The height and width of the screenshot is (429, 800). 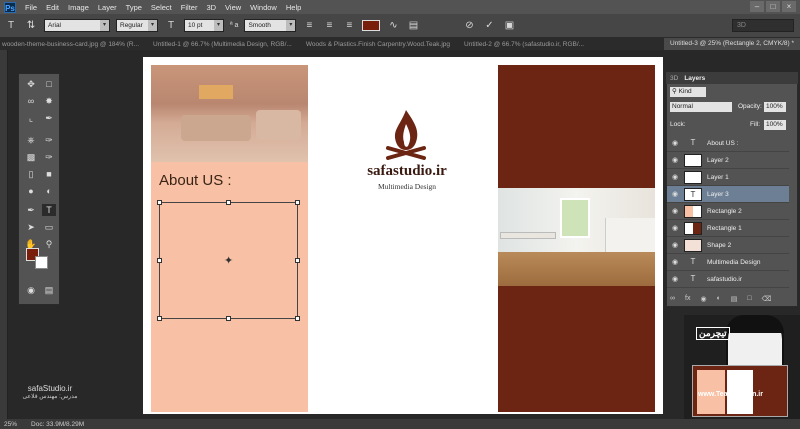 What do you see at coordinates (728, 194) in the screenshot?
I see `layer-row: ◉ T Layer 3` at bounding box center [728, 194].